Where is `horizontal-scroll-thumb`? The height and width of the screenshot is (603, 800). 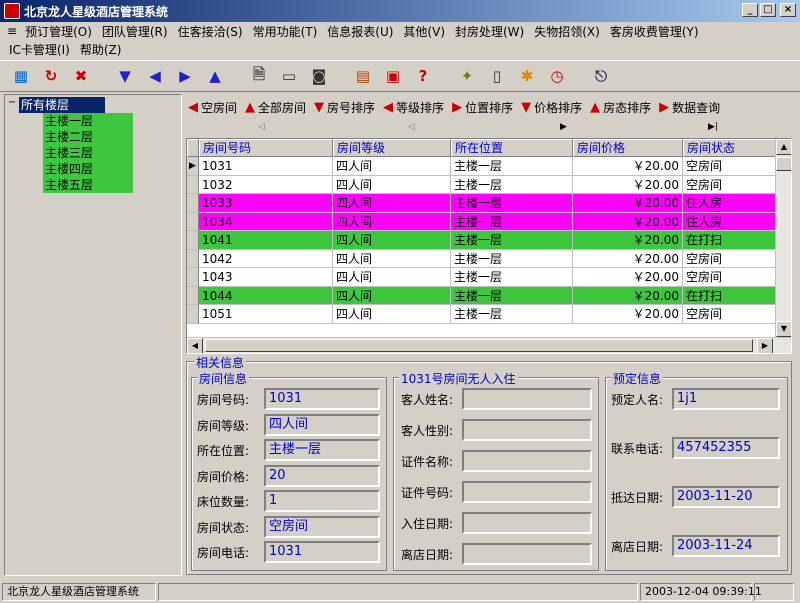 horizontal-scroll-thumb is located at coordinates (479, 345).